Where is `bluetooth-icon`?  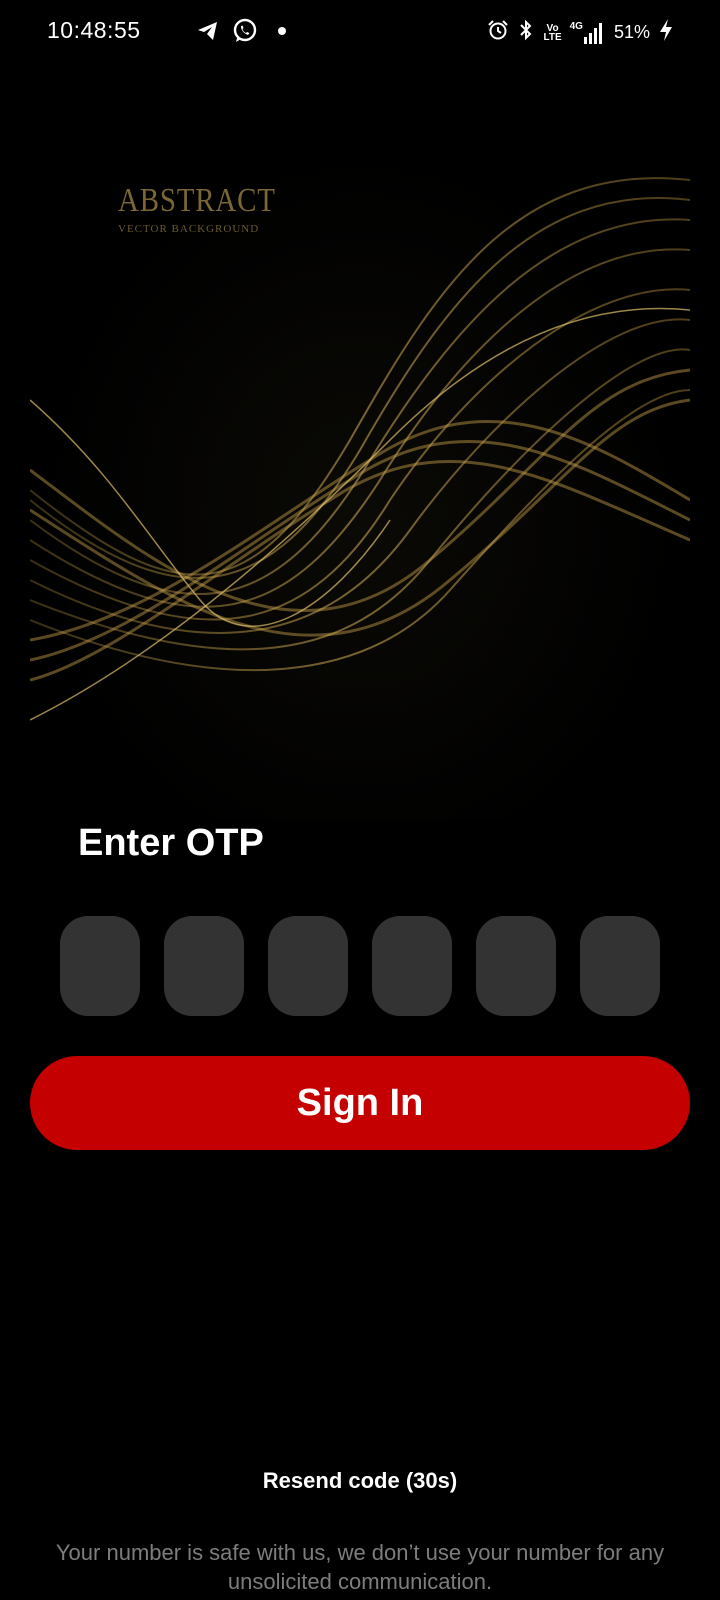
bluetooth-icon is located at coordinates (526, 32).